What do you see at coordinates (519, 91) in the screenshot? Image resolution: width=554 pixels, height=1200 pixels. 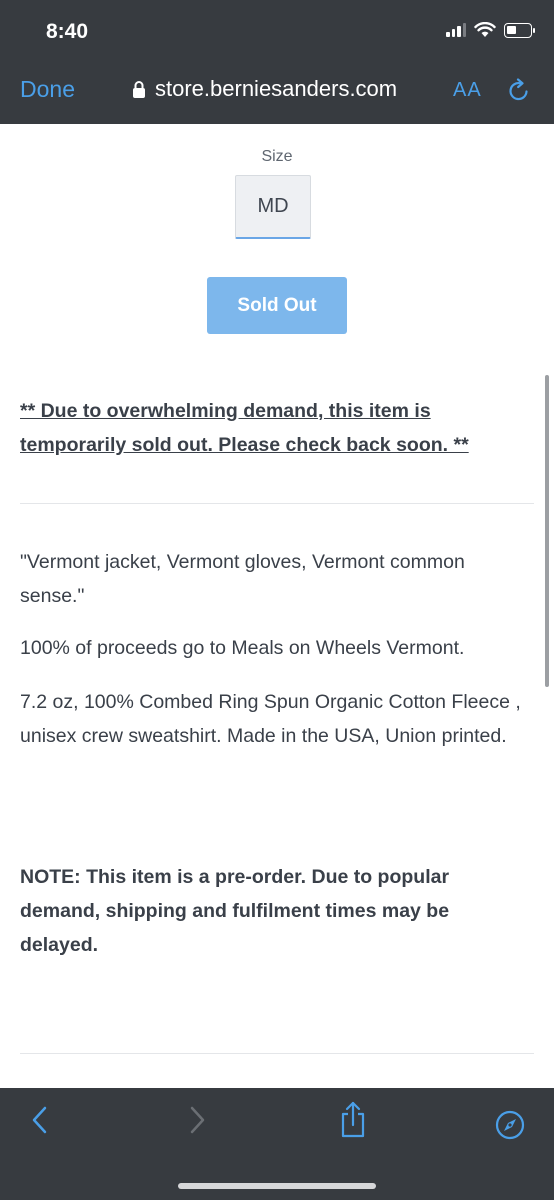 I see `reload-icon` at bounding box center [519, 91].